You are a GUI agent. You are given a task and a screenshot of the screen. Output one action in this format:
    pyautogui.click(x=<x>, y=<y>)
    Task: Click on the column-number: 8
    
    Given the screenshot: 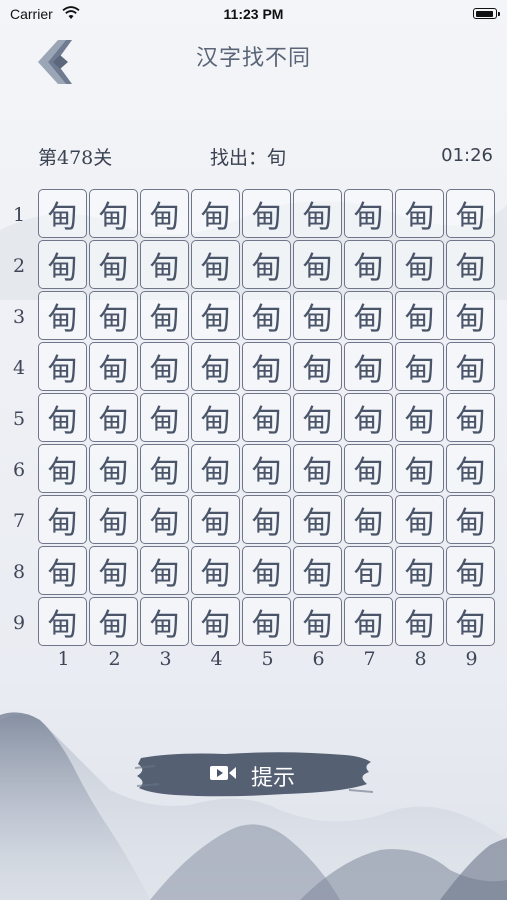 What is the action you would take?
    pyautogui.click(x=420, y=659)
    